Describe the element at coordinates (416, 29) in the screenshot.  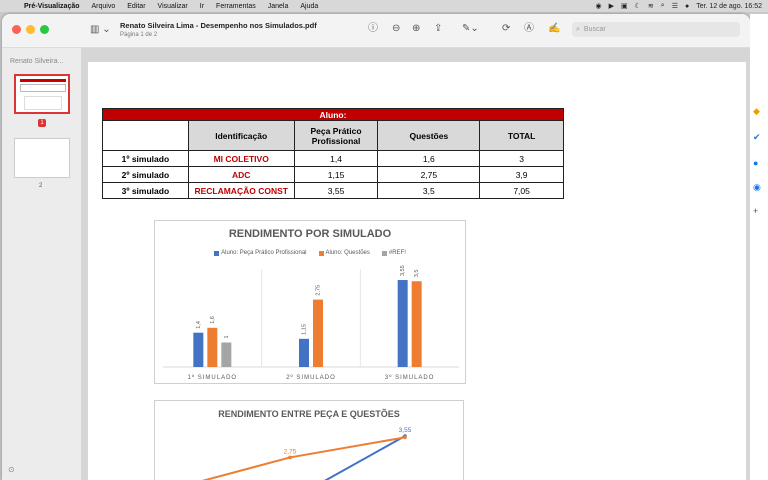
I see `zoom-in-icon: ⊕` at that location.